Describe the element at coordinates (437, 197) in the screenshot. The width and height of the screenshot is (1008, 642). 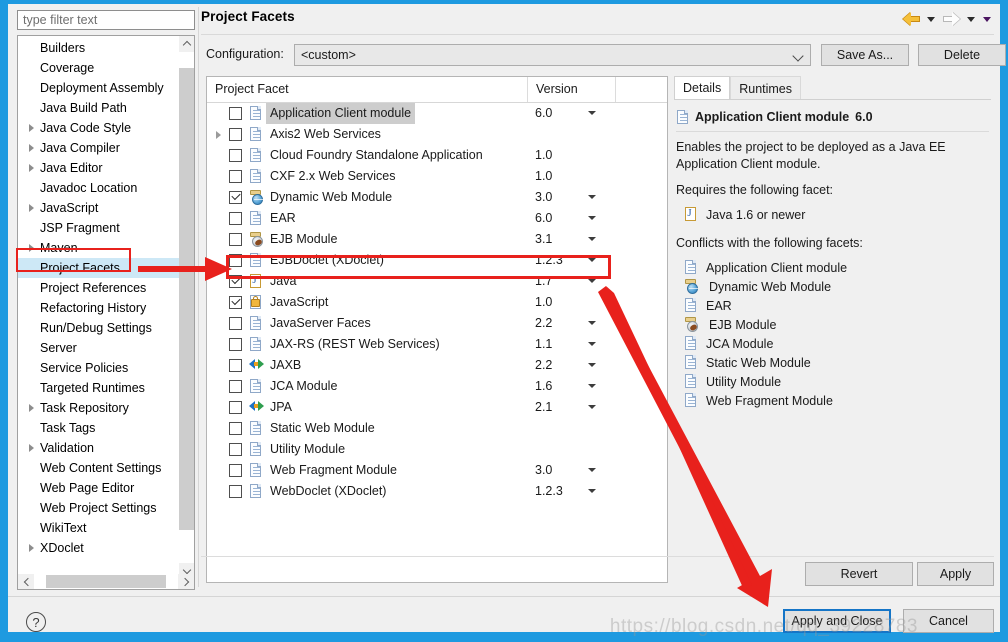
I see `facet-row: Dynamic Web Module 3.0` at that location.